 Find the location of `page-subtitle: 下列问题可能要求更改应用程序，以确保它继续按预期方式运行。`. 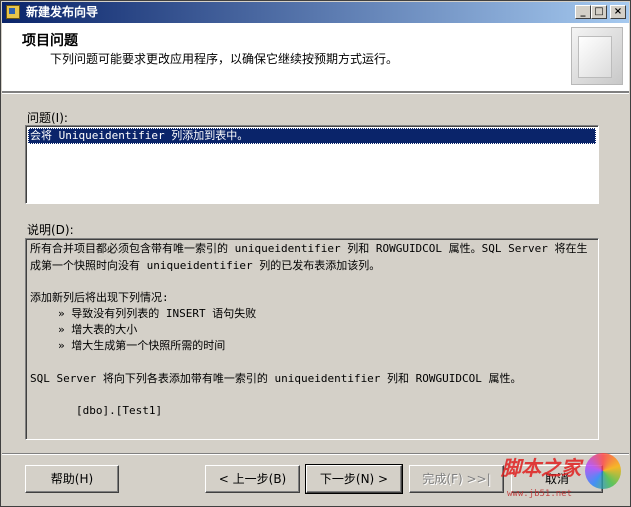

page-subtitle: 下列问题可能要求更改应用程序，以确保它继续按预期方式运行。 is located at coordinates (224, 59).